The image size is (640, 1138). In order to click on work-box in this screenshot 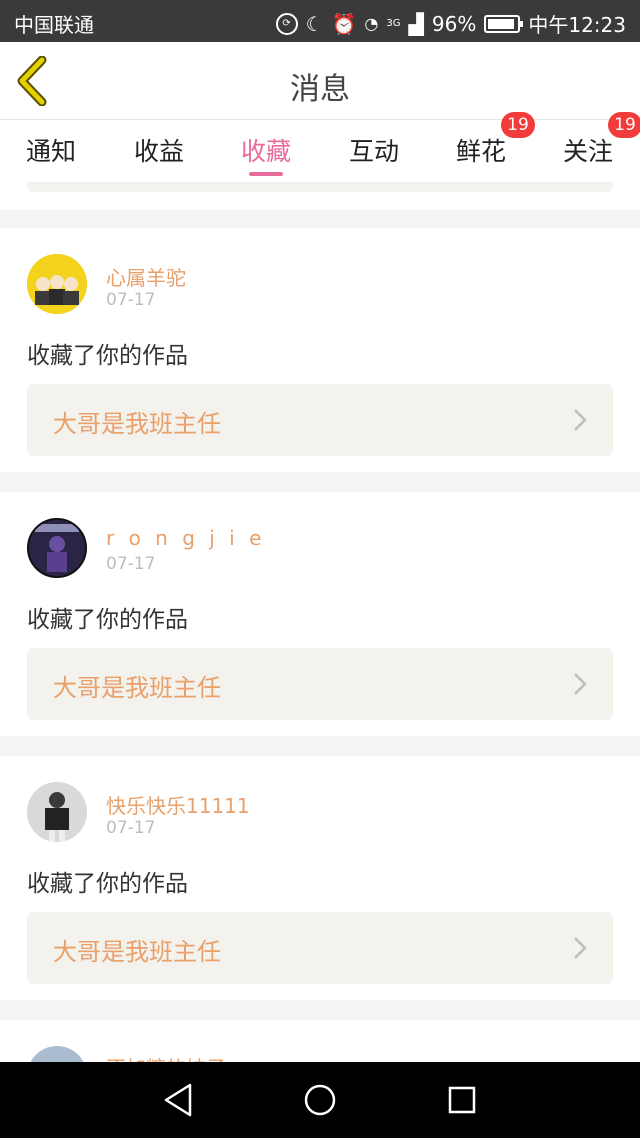, I will do `click(320, 187)`.